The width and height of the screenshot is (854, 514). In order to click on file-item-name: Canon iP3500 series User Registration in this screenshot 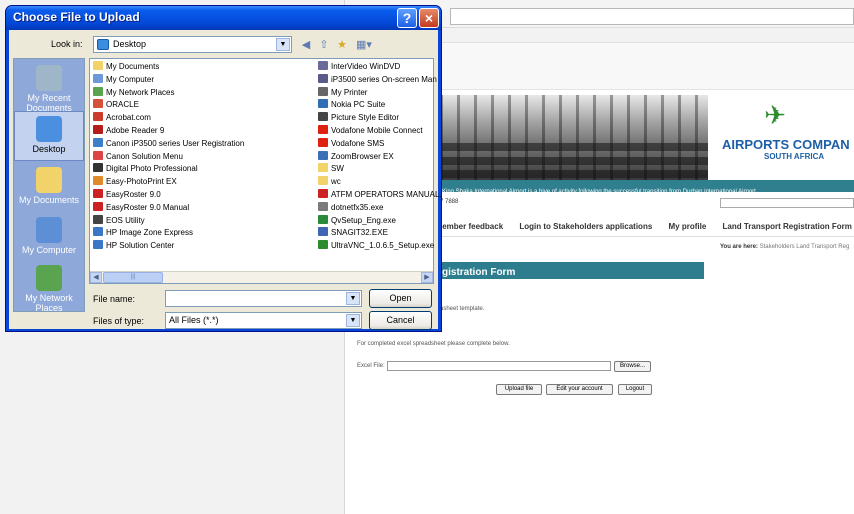, I will do `click(175, 143)`.